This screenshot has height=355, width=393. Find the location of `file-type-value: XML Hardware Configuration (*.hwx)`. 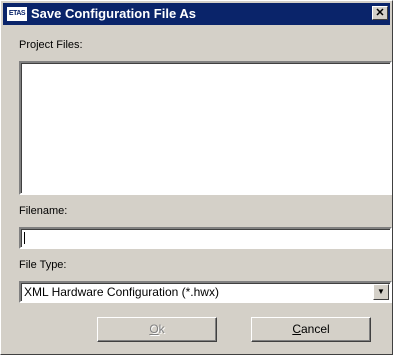

file-type-value: XML Hardware Configuration (*.hwx) is located at coordinates (121, 292).